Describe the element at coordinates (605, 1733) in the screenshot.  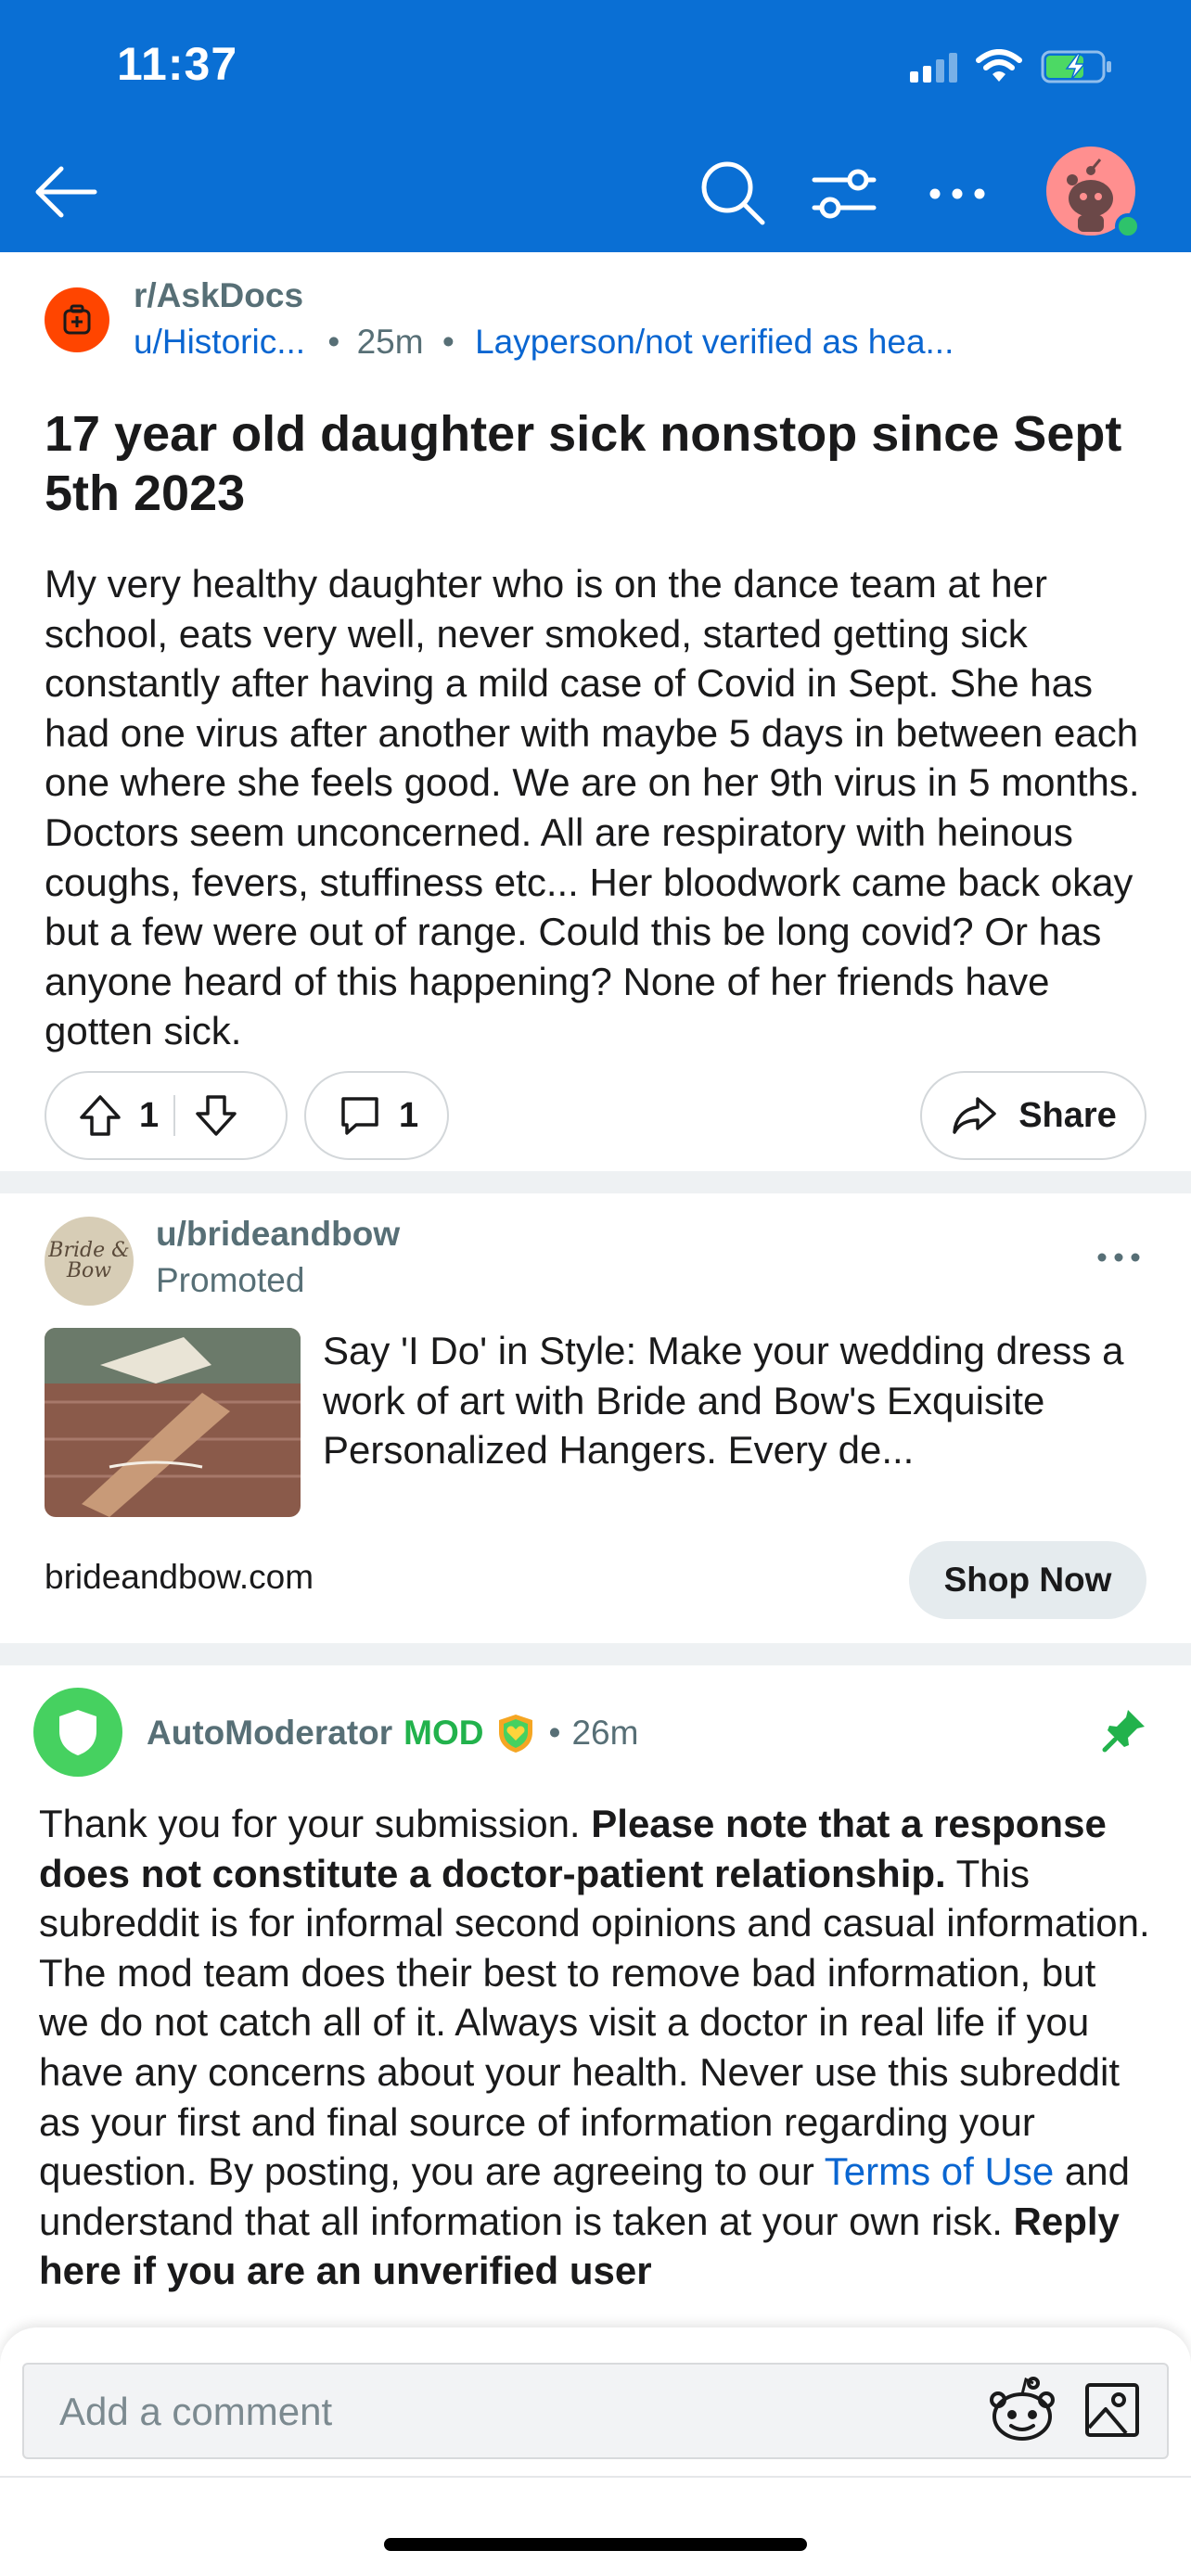
I see `comment-age: 26m` at that location.